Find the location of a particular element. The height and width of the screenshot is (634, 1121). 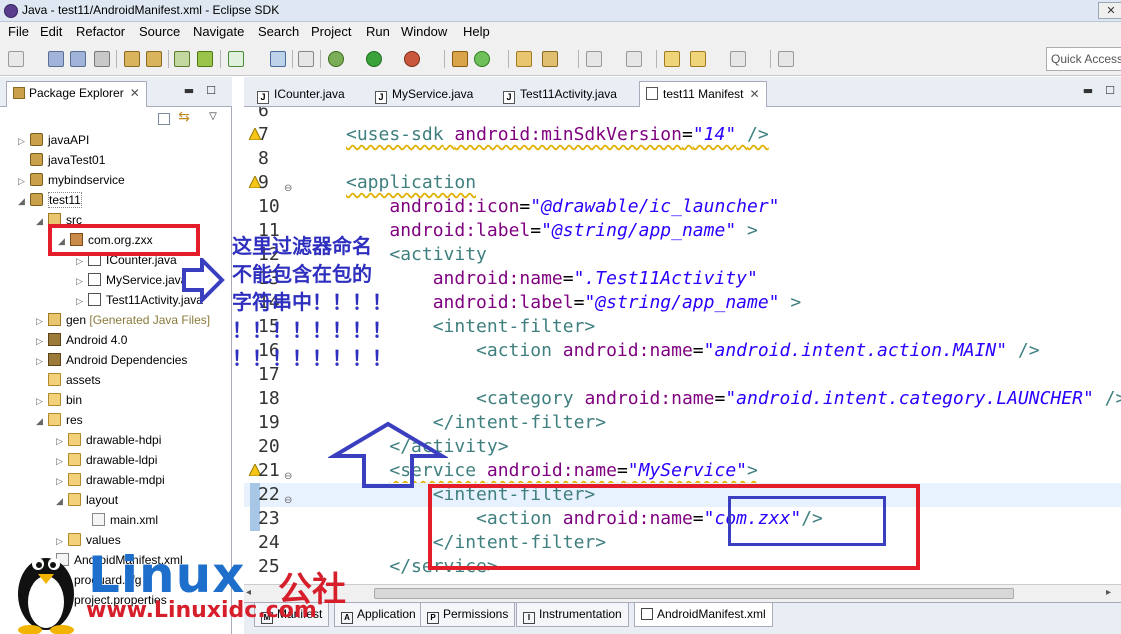

annotation-action-name-box is located at coordinates (807, 521).